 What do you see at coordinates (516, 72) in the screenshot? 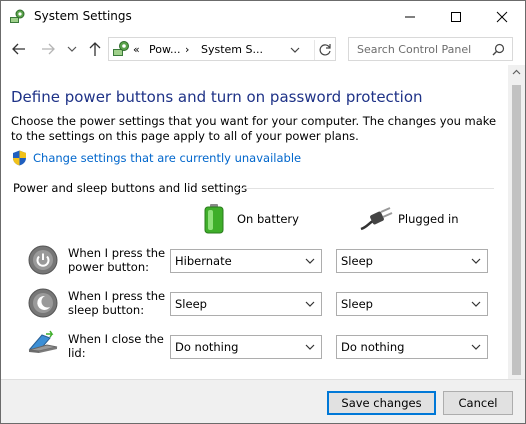
I see `scroll-up-arrow-icon` at bounding box center [516, 72].